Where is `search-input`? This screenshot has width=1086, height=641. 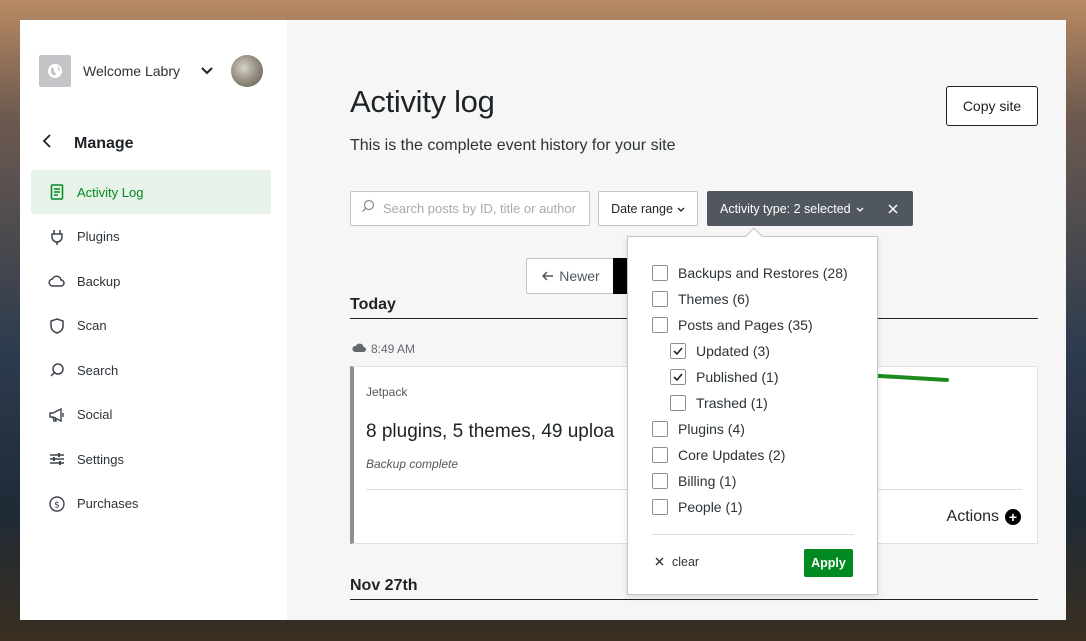
search-input is located at coordinates (483, 208).